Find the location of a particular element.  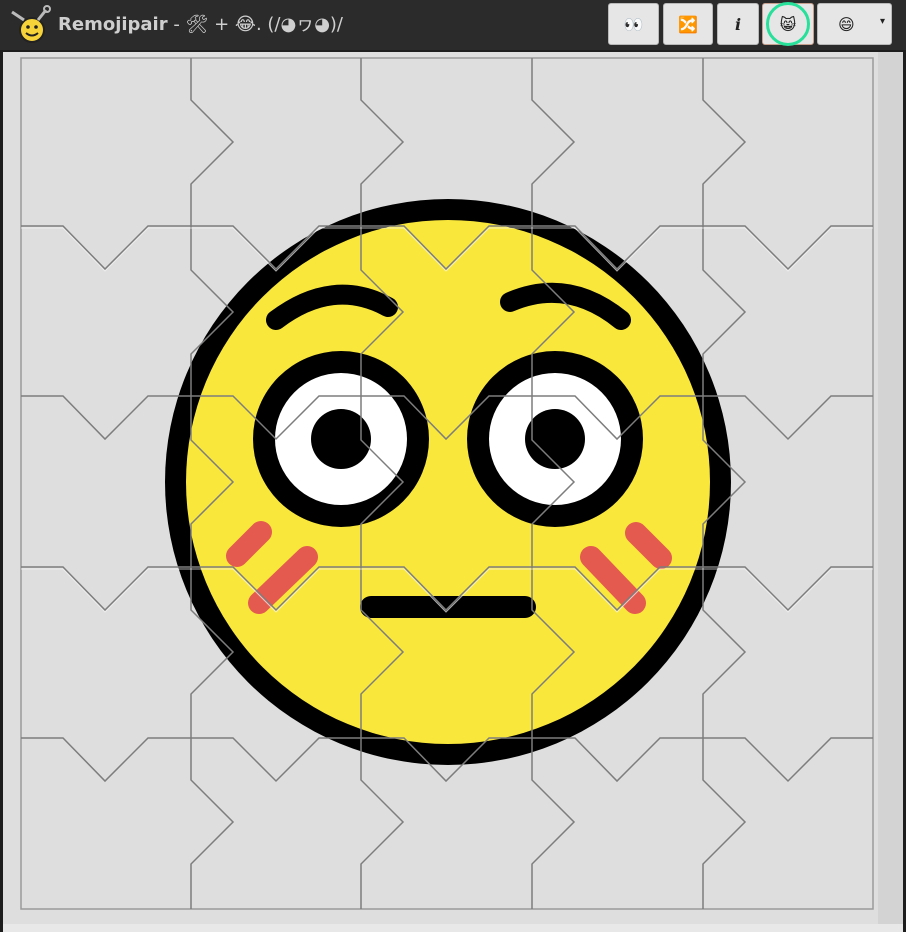

chevron-down-icon: ▾ is located at coordinates (882, 21).